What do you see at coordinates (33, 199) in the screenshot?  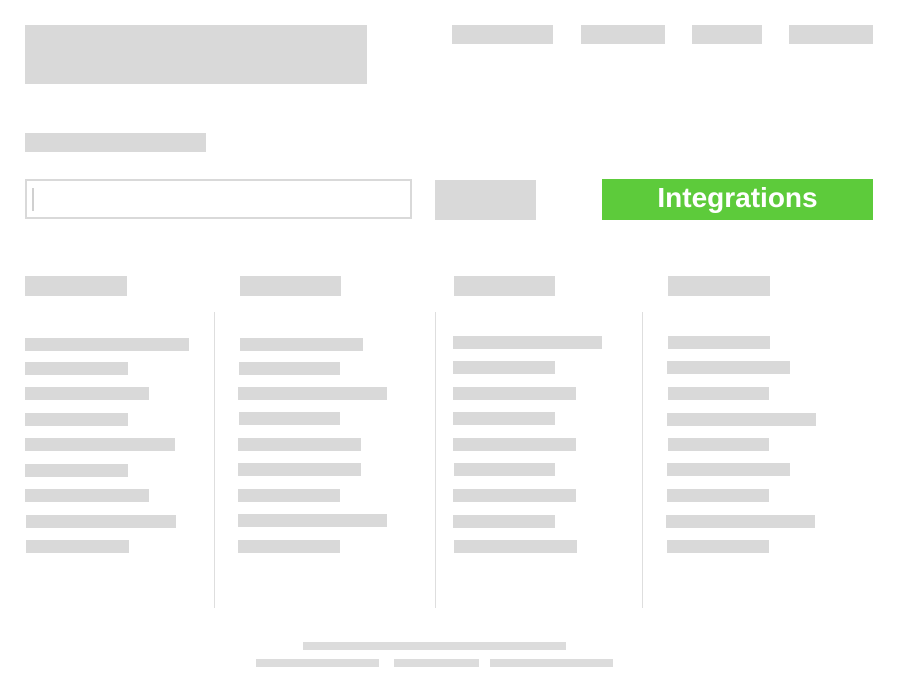 I see `text-caret` at bounding box center [33, 199].